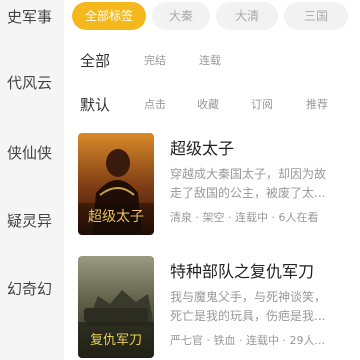 The image size is (360, 360). I want to click on status-filter-row: 全部 完结 连载, so click(212, 64).